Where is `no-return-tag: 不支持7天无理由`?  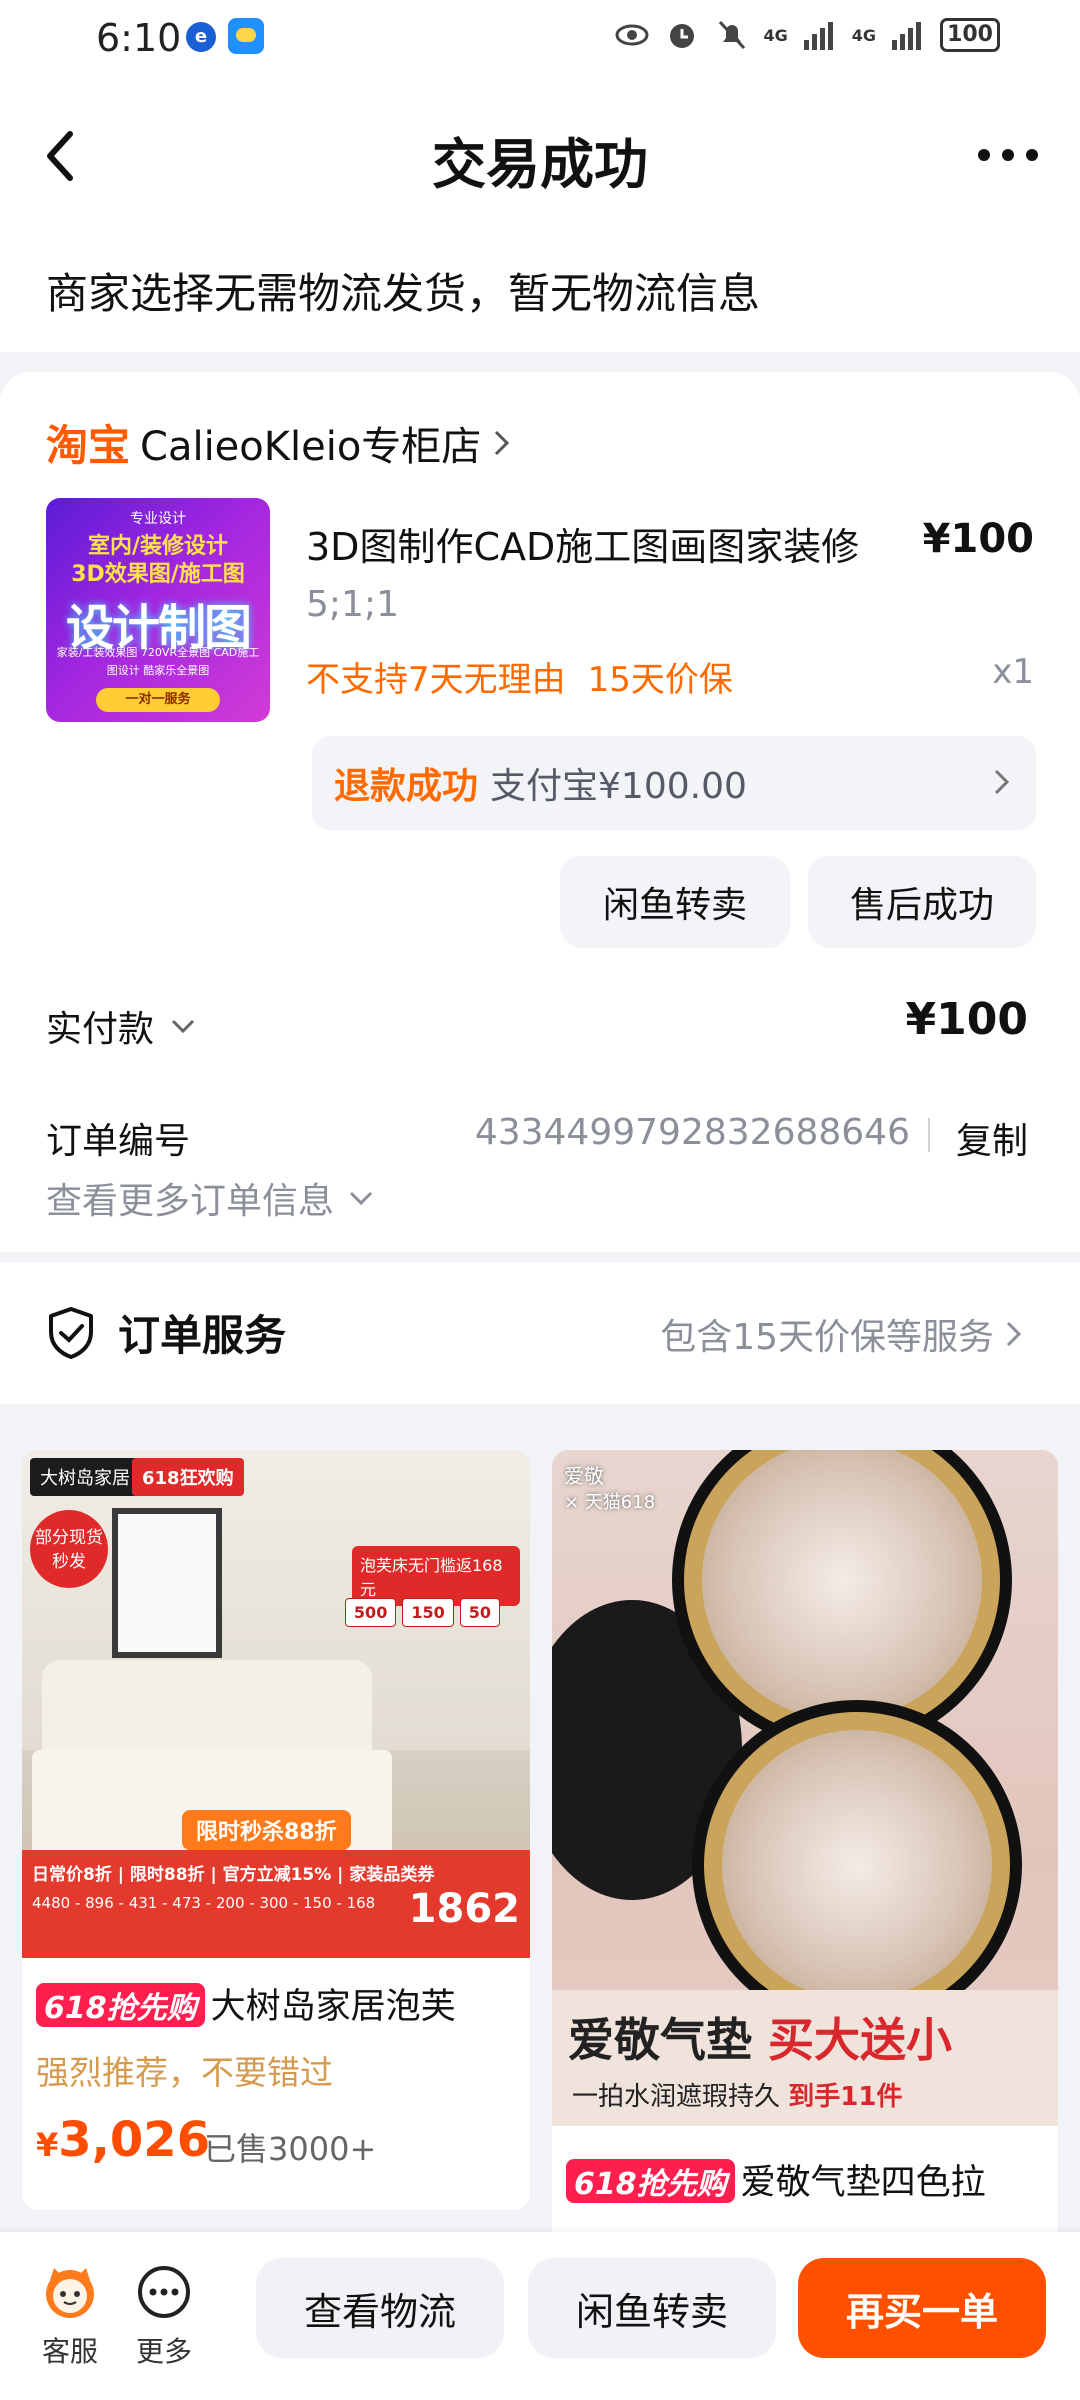
no-return-tag: 不支持7天无理由 is located at coordinates (436, 680).